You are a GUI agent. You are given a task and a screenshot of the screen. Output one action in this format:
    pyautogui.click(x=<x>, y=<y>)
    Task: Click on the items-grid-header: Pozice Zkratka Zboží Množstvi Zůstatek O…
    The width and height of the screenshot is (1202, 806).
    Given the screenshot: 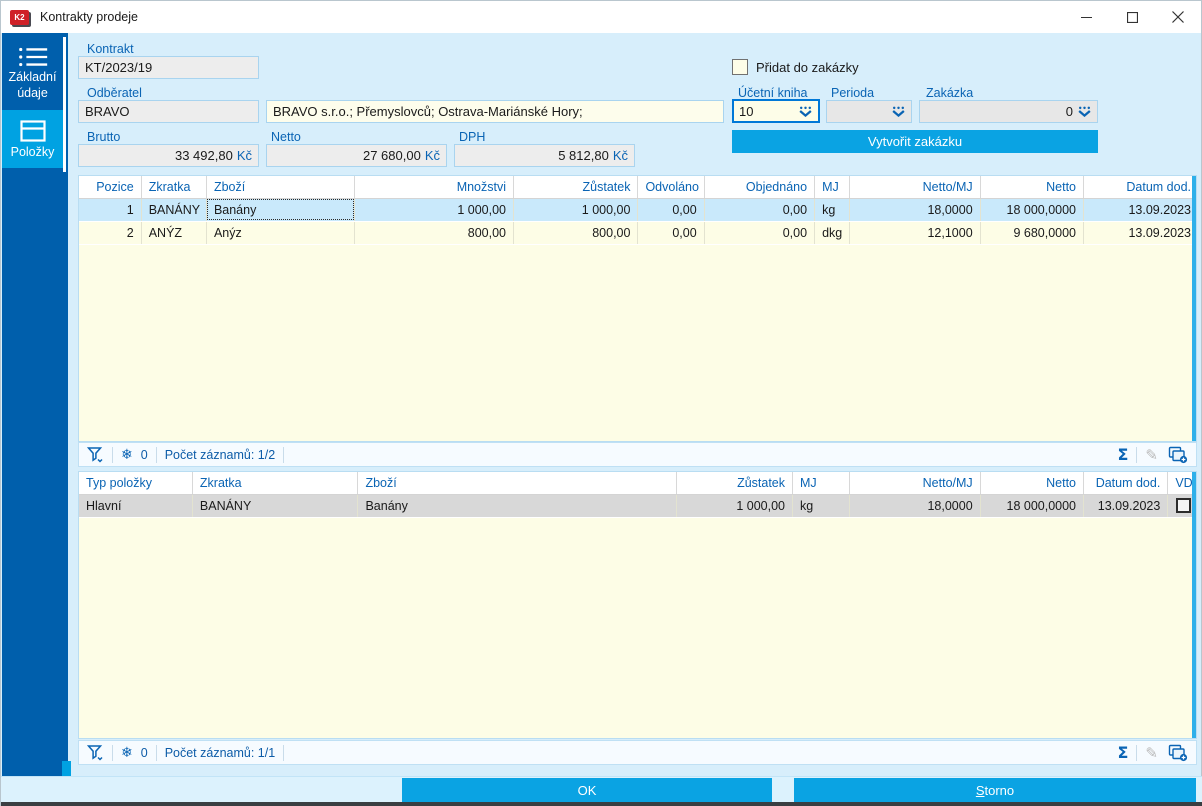 What is the action you would take?
    pyautogui.click(x=637, y=187)
    